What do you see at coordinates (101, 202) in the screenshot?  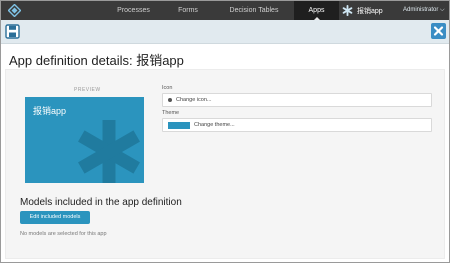 I see `models-section-title: Models included in the app definition` at bounding box center [101, 202].